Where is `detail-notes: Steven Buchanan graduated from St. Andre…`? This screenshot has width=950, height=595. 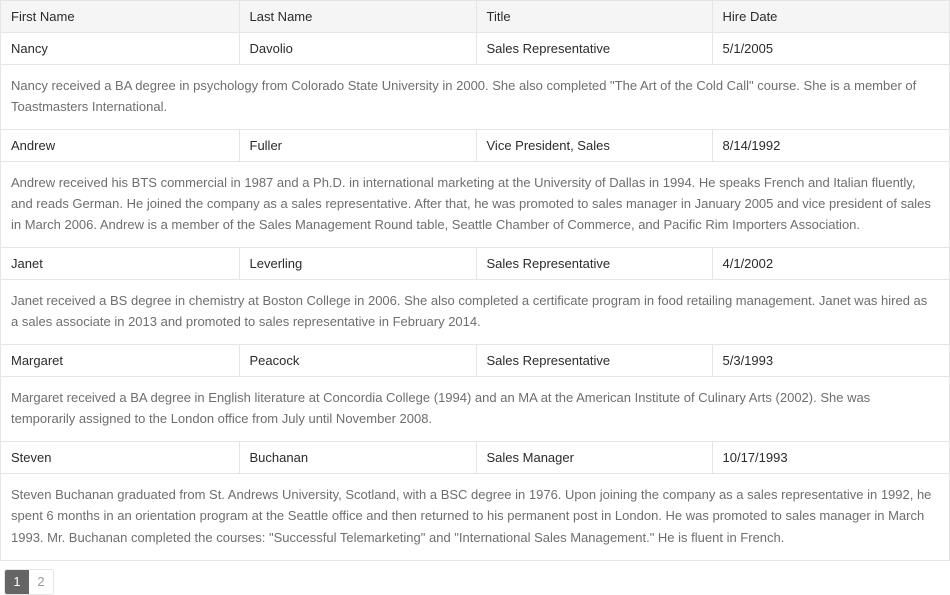
detail-notes: Steven Buchanan graduated from St. Andre… is located at coordinates (475, 517).